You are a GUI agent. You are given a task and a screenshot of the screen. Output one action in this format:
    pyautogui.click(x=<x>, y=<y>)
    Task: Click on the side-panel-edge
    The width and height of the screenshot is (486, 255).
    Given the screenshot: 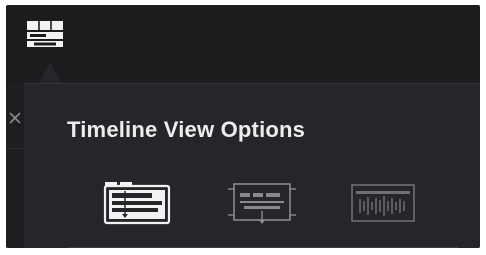 What is the action you would take?
    pyautogui.click(x=15, y=165)
    